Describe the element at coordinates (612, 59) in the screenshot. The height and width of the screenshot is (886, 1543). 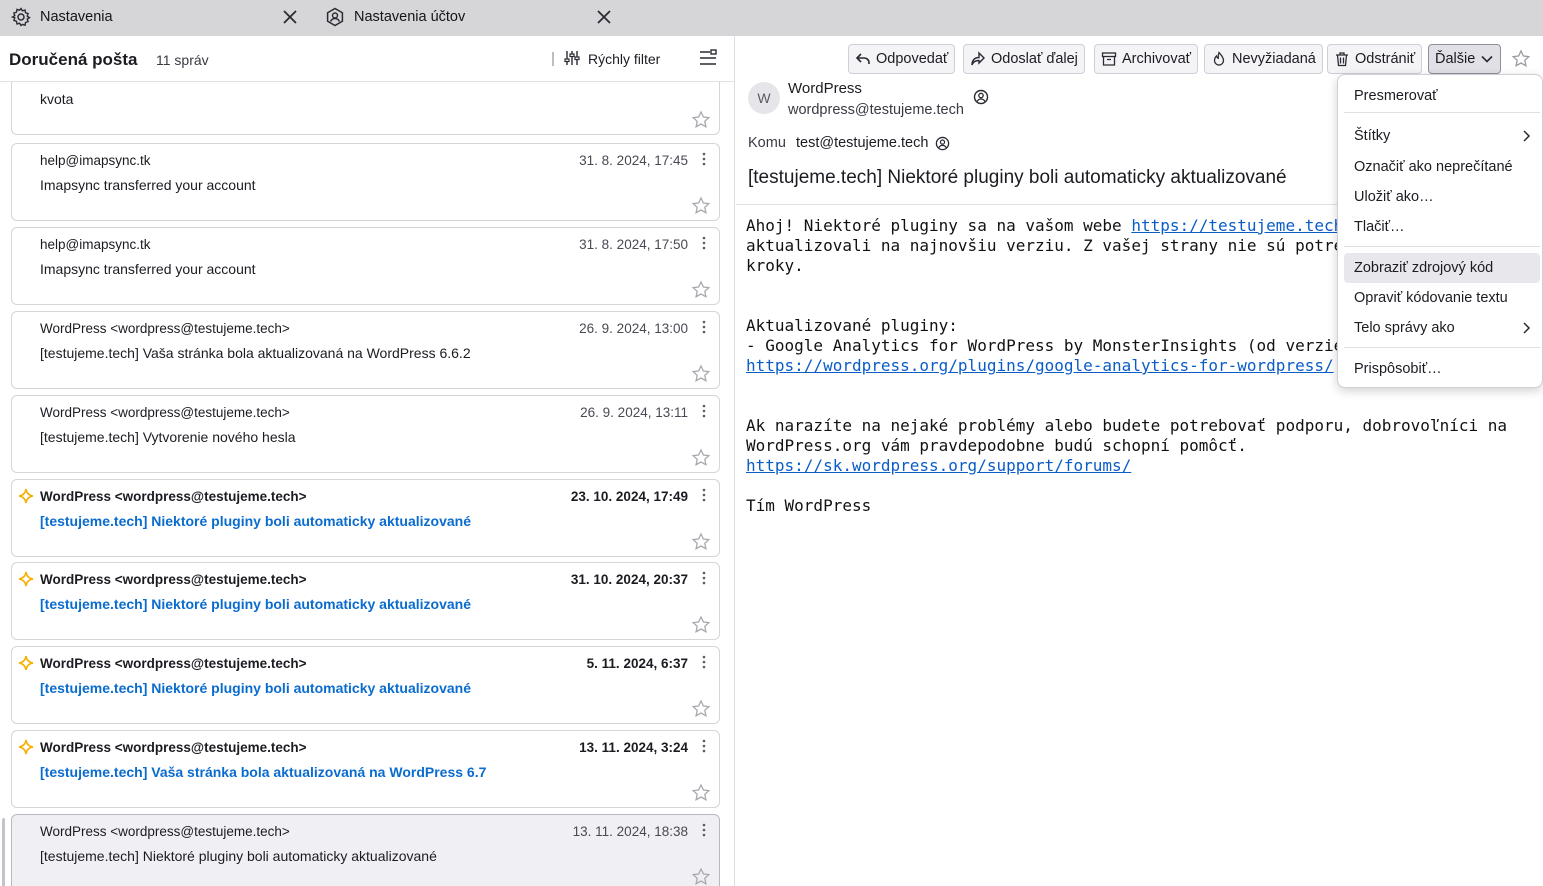
I see `quick-filter-button: Rýchly filter` at that location.